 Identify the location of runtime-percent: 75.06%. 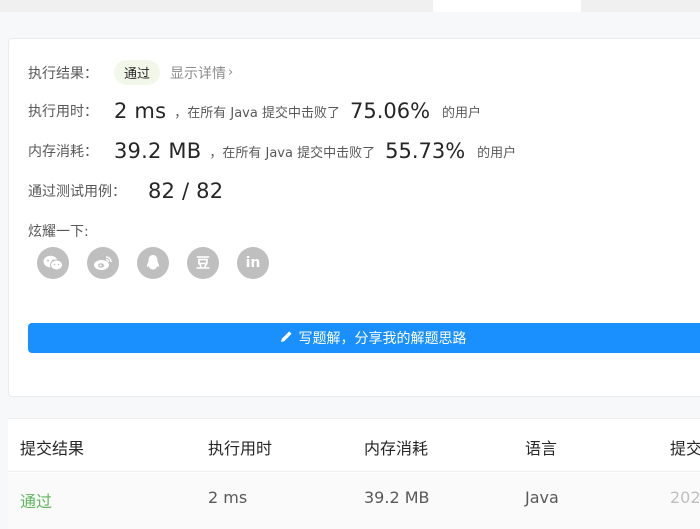
(390, 111).